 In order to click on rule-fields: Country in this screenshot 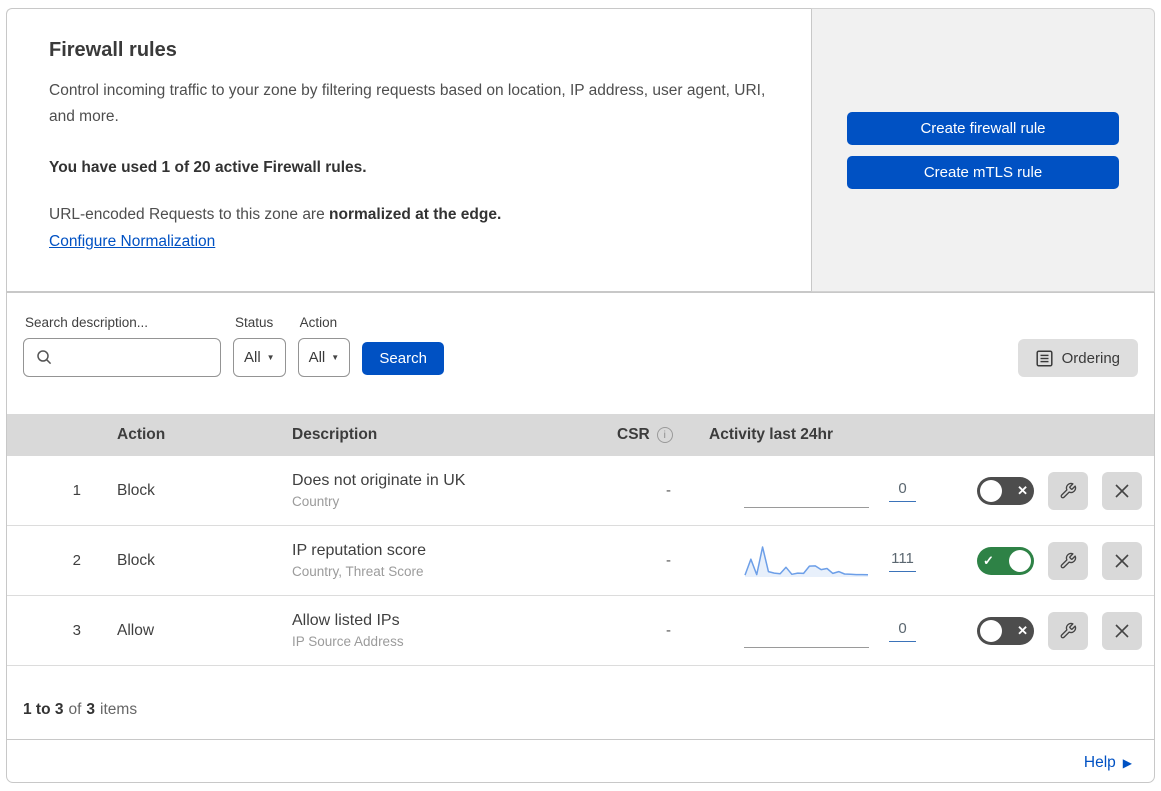, I will do `click(316, 501)`.